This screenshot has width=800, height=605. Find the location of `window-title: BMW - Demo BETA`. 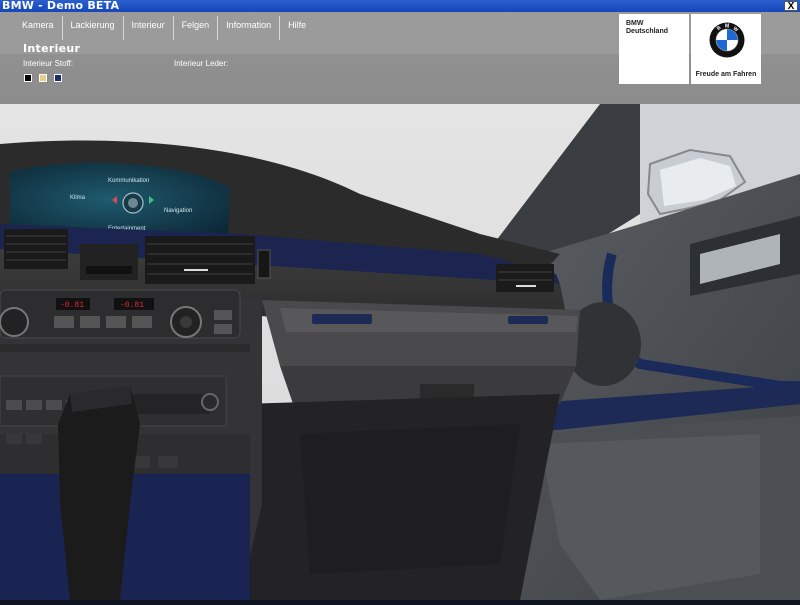

window-title: BMW - Demo BETA is located at coordinates (61, 6).